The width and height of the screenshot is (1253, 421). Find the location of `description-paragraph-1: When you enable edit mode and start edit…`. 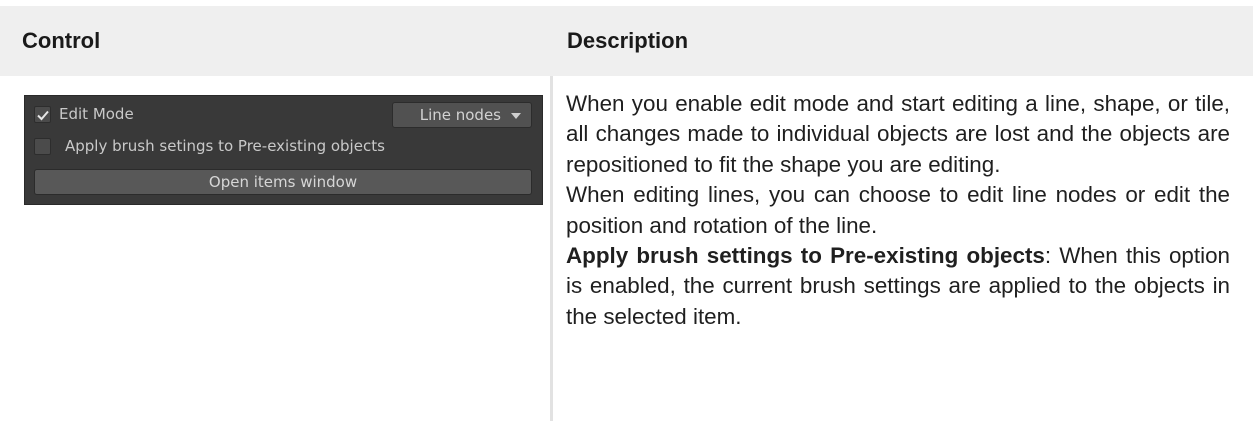

description-paragraph-1: When you enable edit mode and start edit… is located at coordinates (898, 134).